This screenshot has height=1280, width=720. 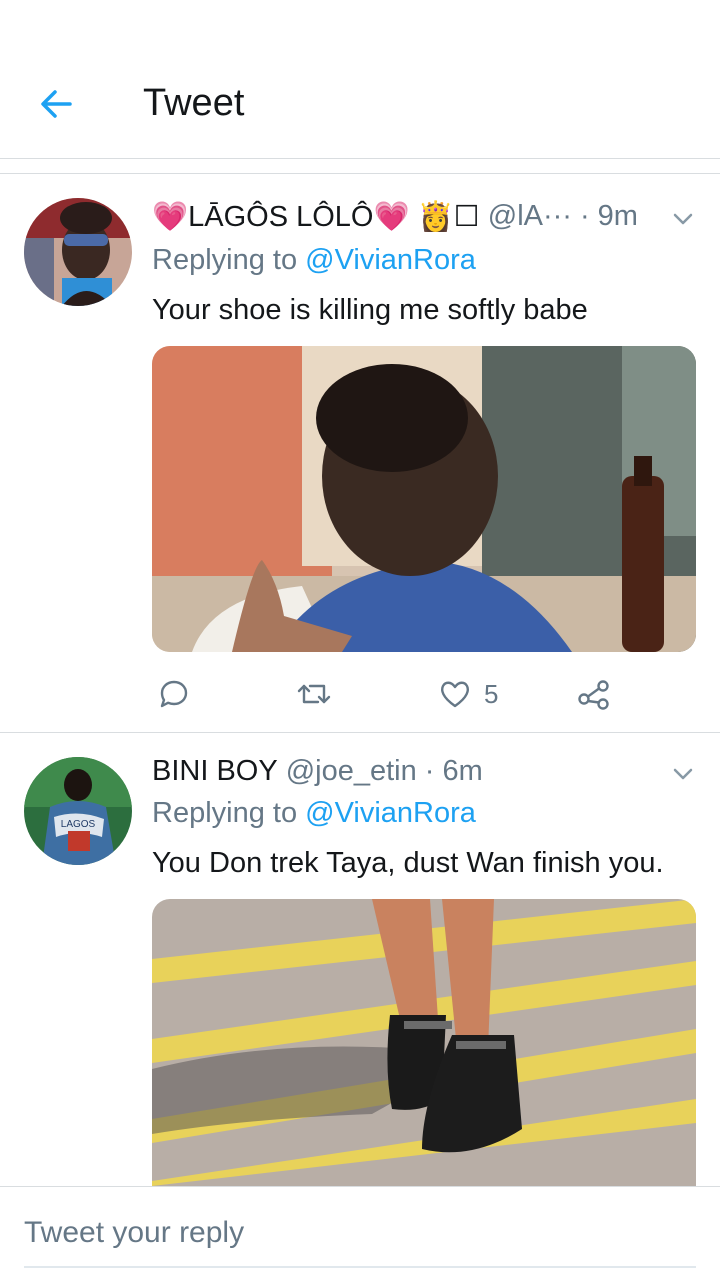 I want to click on timestamp: · 6m, so click(x=453, y=770).